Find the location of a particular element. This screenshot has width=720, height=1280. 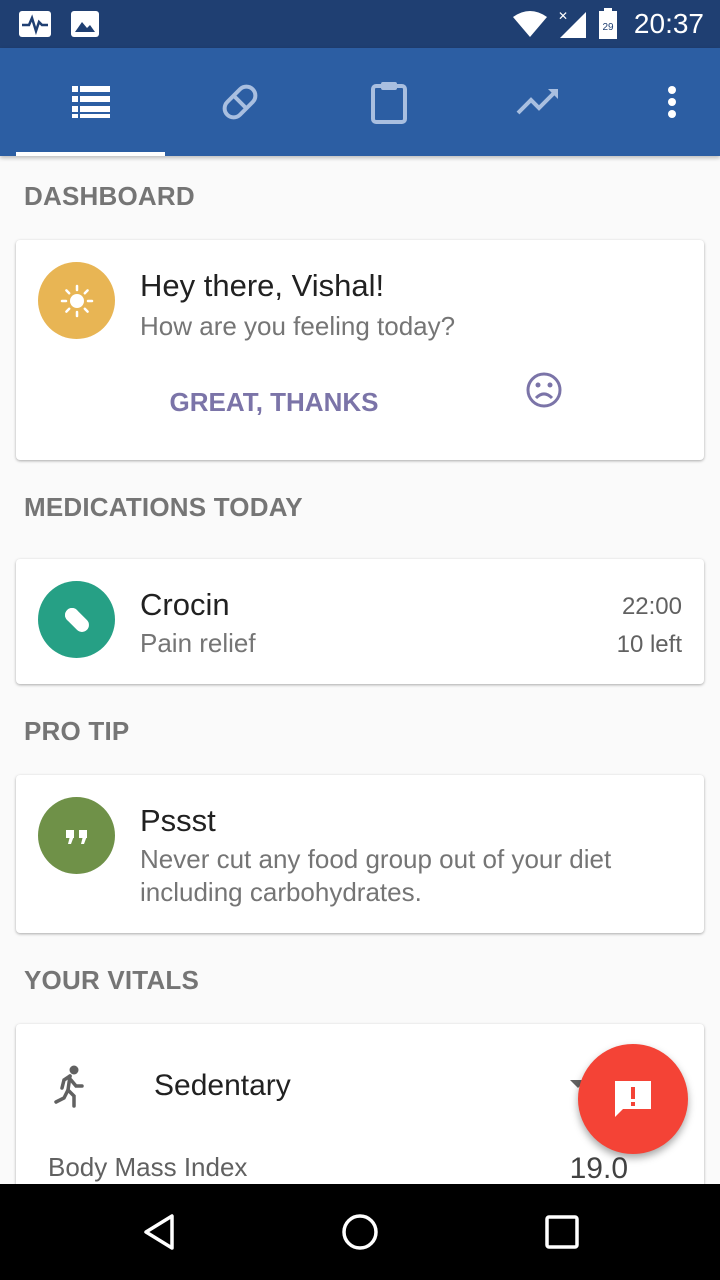

signal-icon: ✕ is located at coordinates (572, 23).